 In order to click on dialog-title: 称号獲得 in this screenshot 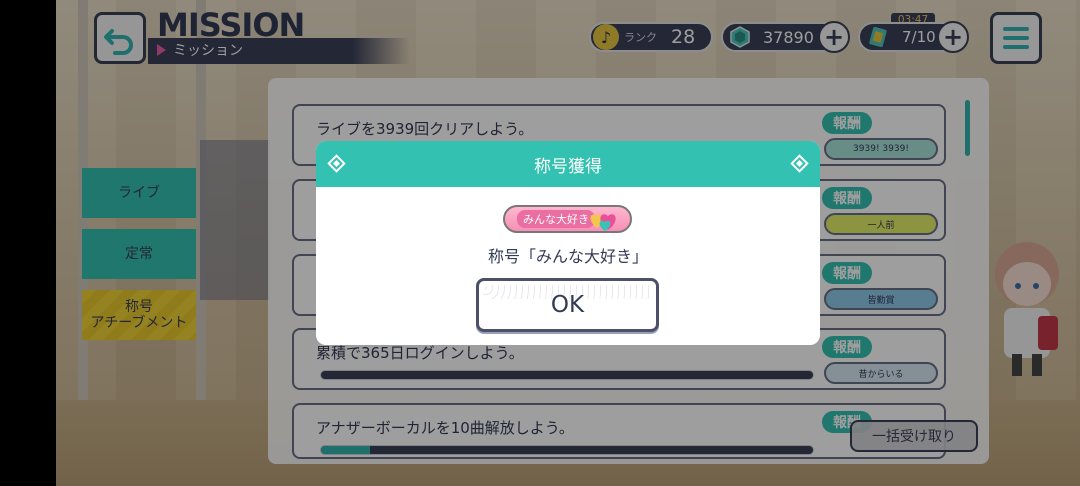, I will do `click(568, 166)`.